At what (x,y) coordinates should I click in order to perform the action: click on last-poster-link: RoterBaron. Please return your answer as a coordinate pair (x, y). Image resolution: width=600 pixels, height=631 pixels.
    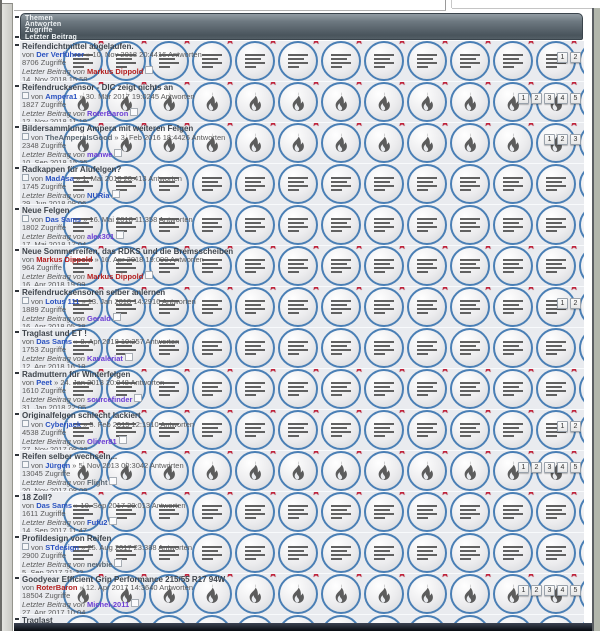
    Looking at the image, I should click on (107, 113).